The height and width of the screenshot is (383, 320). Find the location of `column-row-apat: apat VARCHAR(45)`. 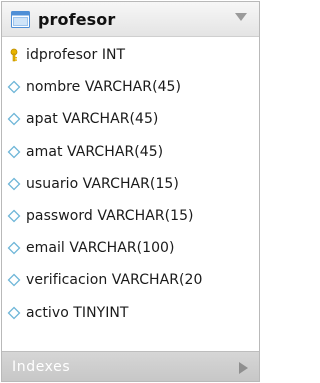

column-row-apat: apat VARCHAR(45) is located at coordinates (130, 119).